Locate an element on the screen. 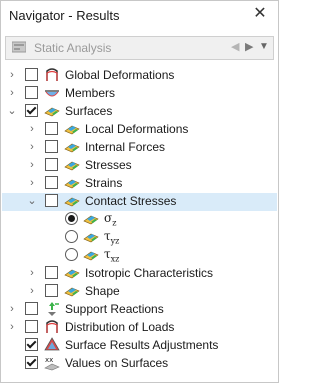  previous-icon: ◀ is located at coordinates (237, 47).